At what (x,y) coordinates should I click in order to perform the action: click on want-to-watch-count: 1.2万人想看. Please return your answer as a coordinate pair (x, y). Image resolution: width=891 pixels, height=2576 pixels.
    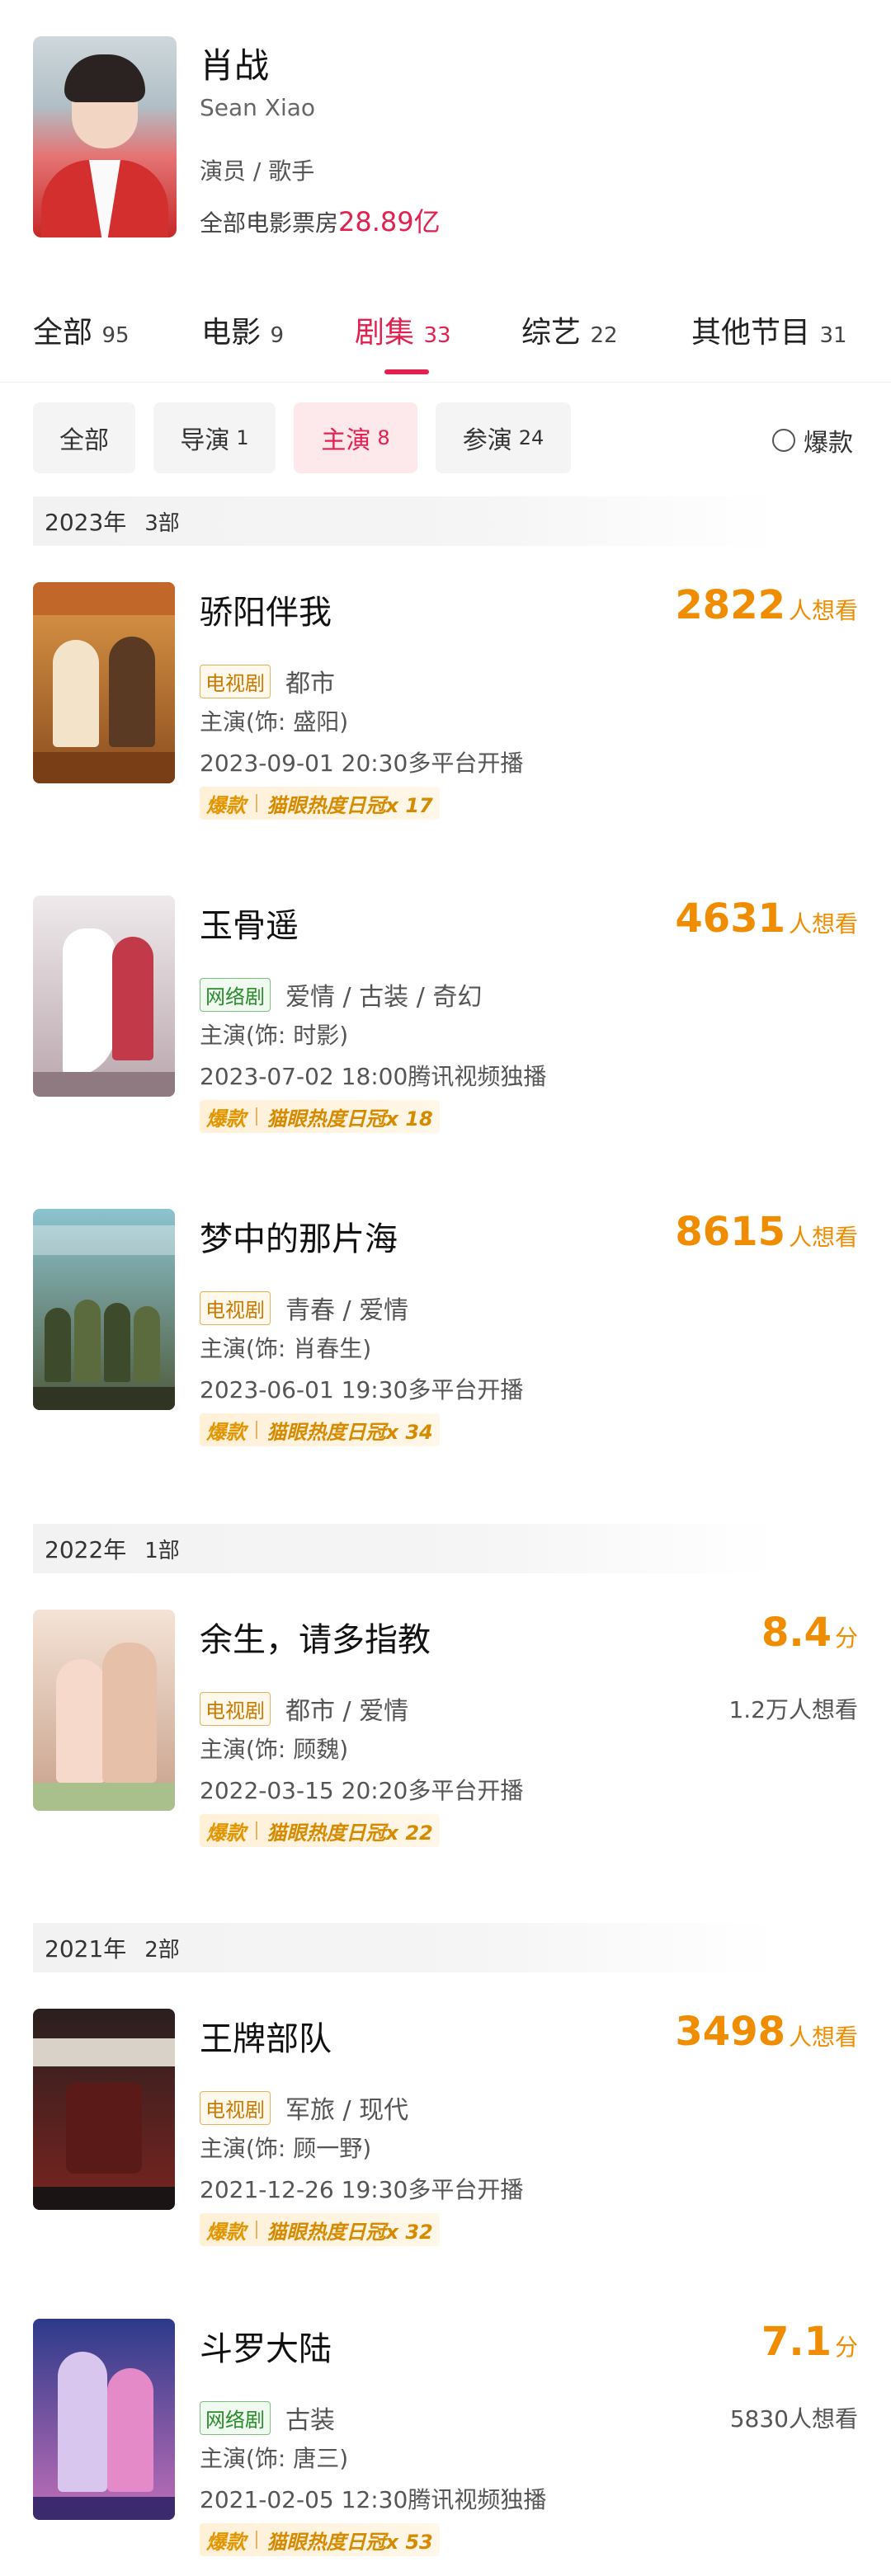
    Looking at the image, I should click on (793, 1709).